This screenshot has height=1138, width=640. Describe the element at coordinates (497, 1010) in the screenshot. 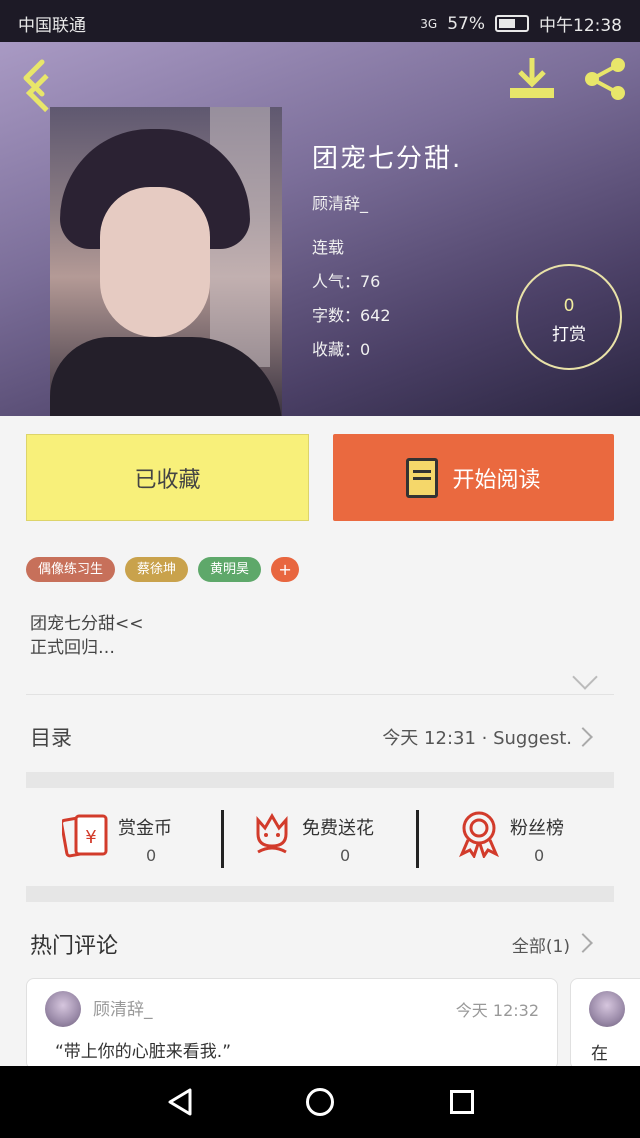

I see `comment-time: 今天 12:32` at that location.